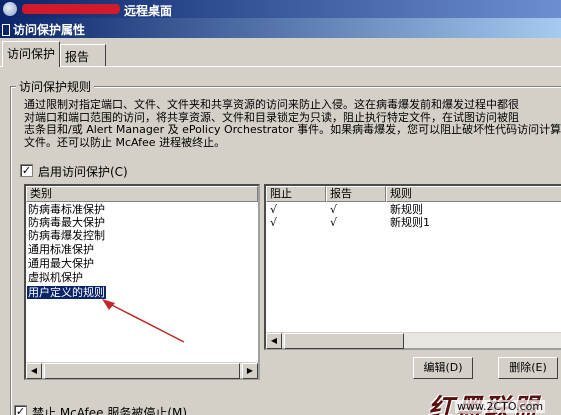 The image size is (561, 415). Describe the element at coordinates (413, 340) in the screenshot. I see `rules-horizontal-scrollbar: ◀` at that location.